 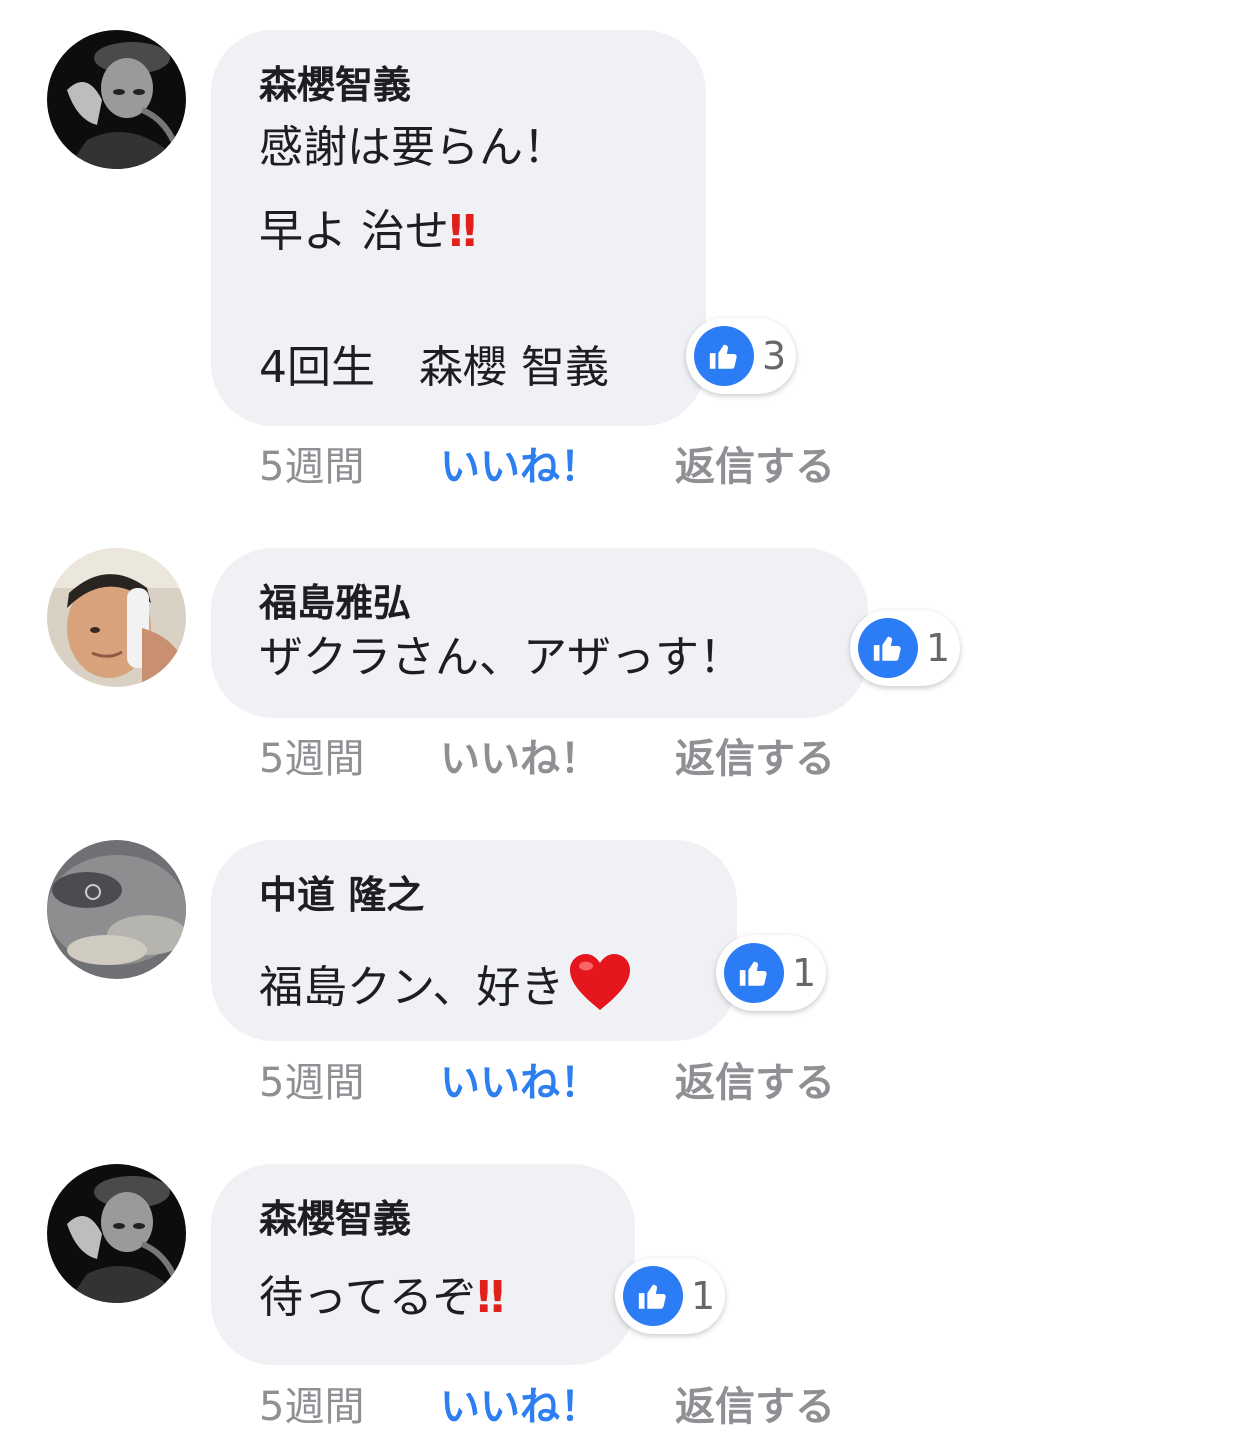 I want to click on heart-icon, so click(x=600, y=986).